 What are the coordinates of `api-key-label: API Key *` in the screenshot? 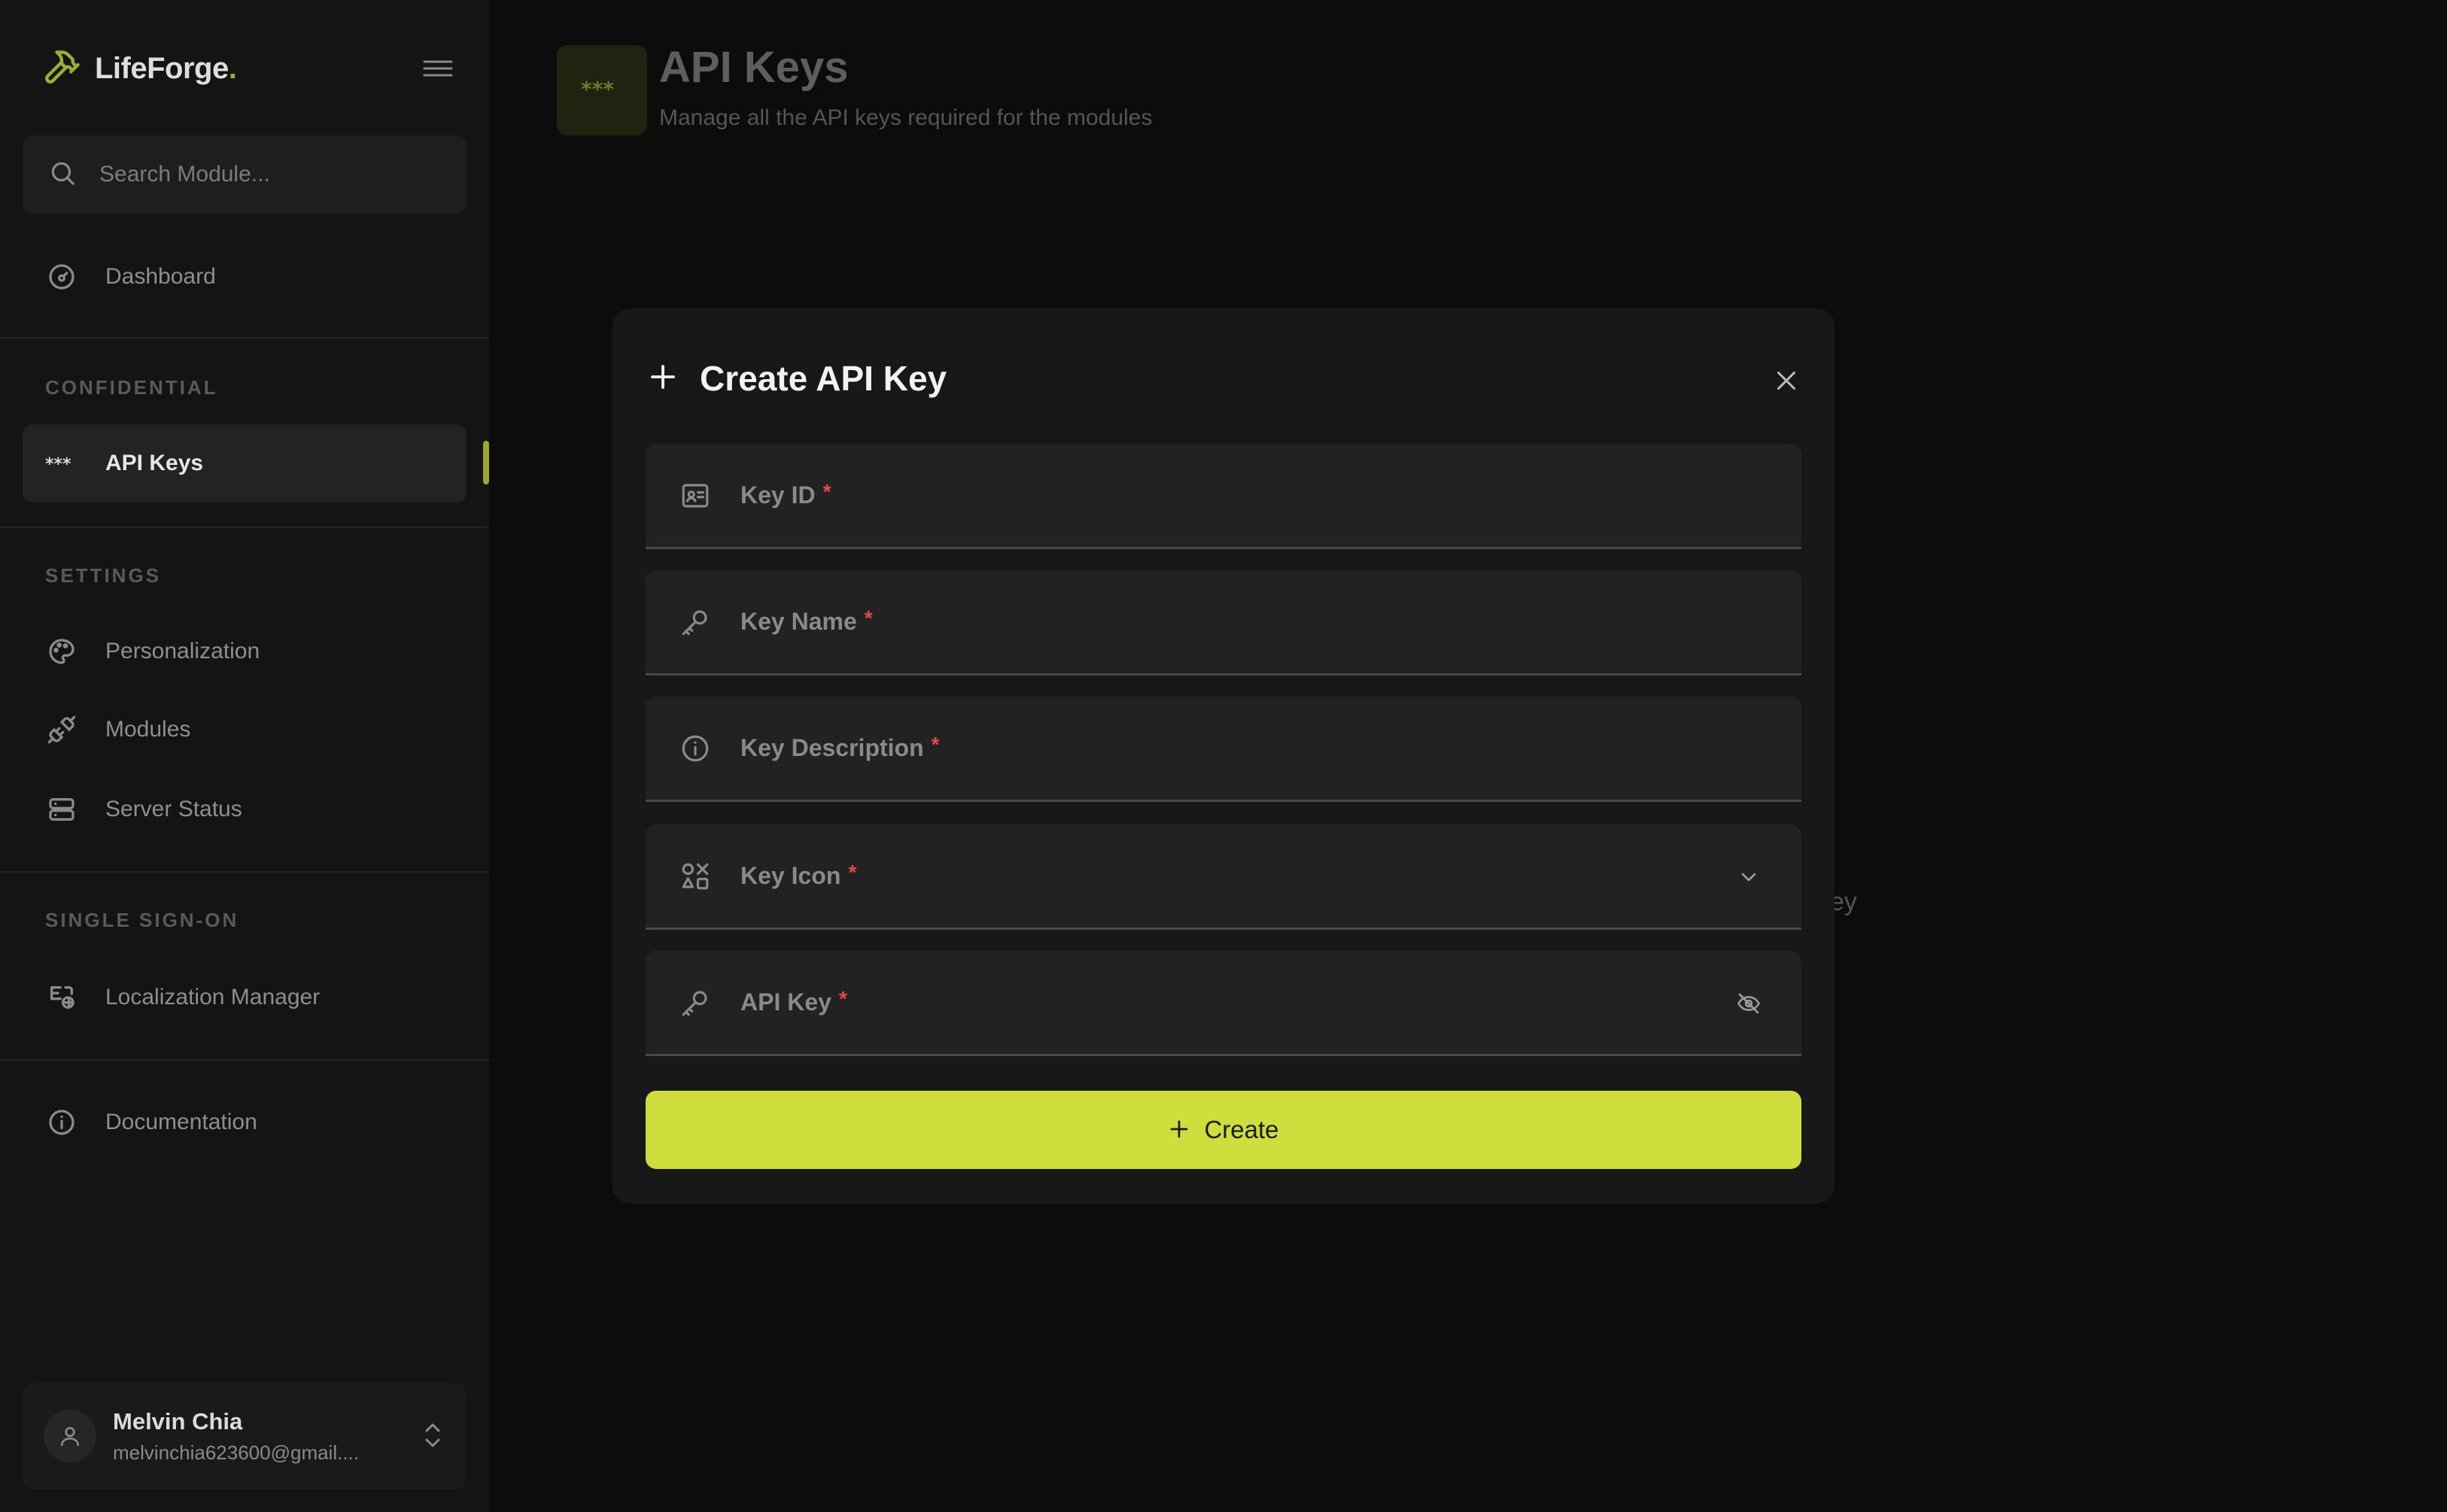 It's located at (793, 1001).